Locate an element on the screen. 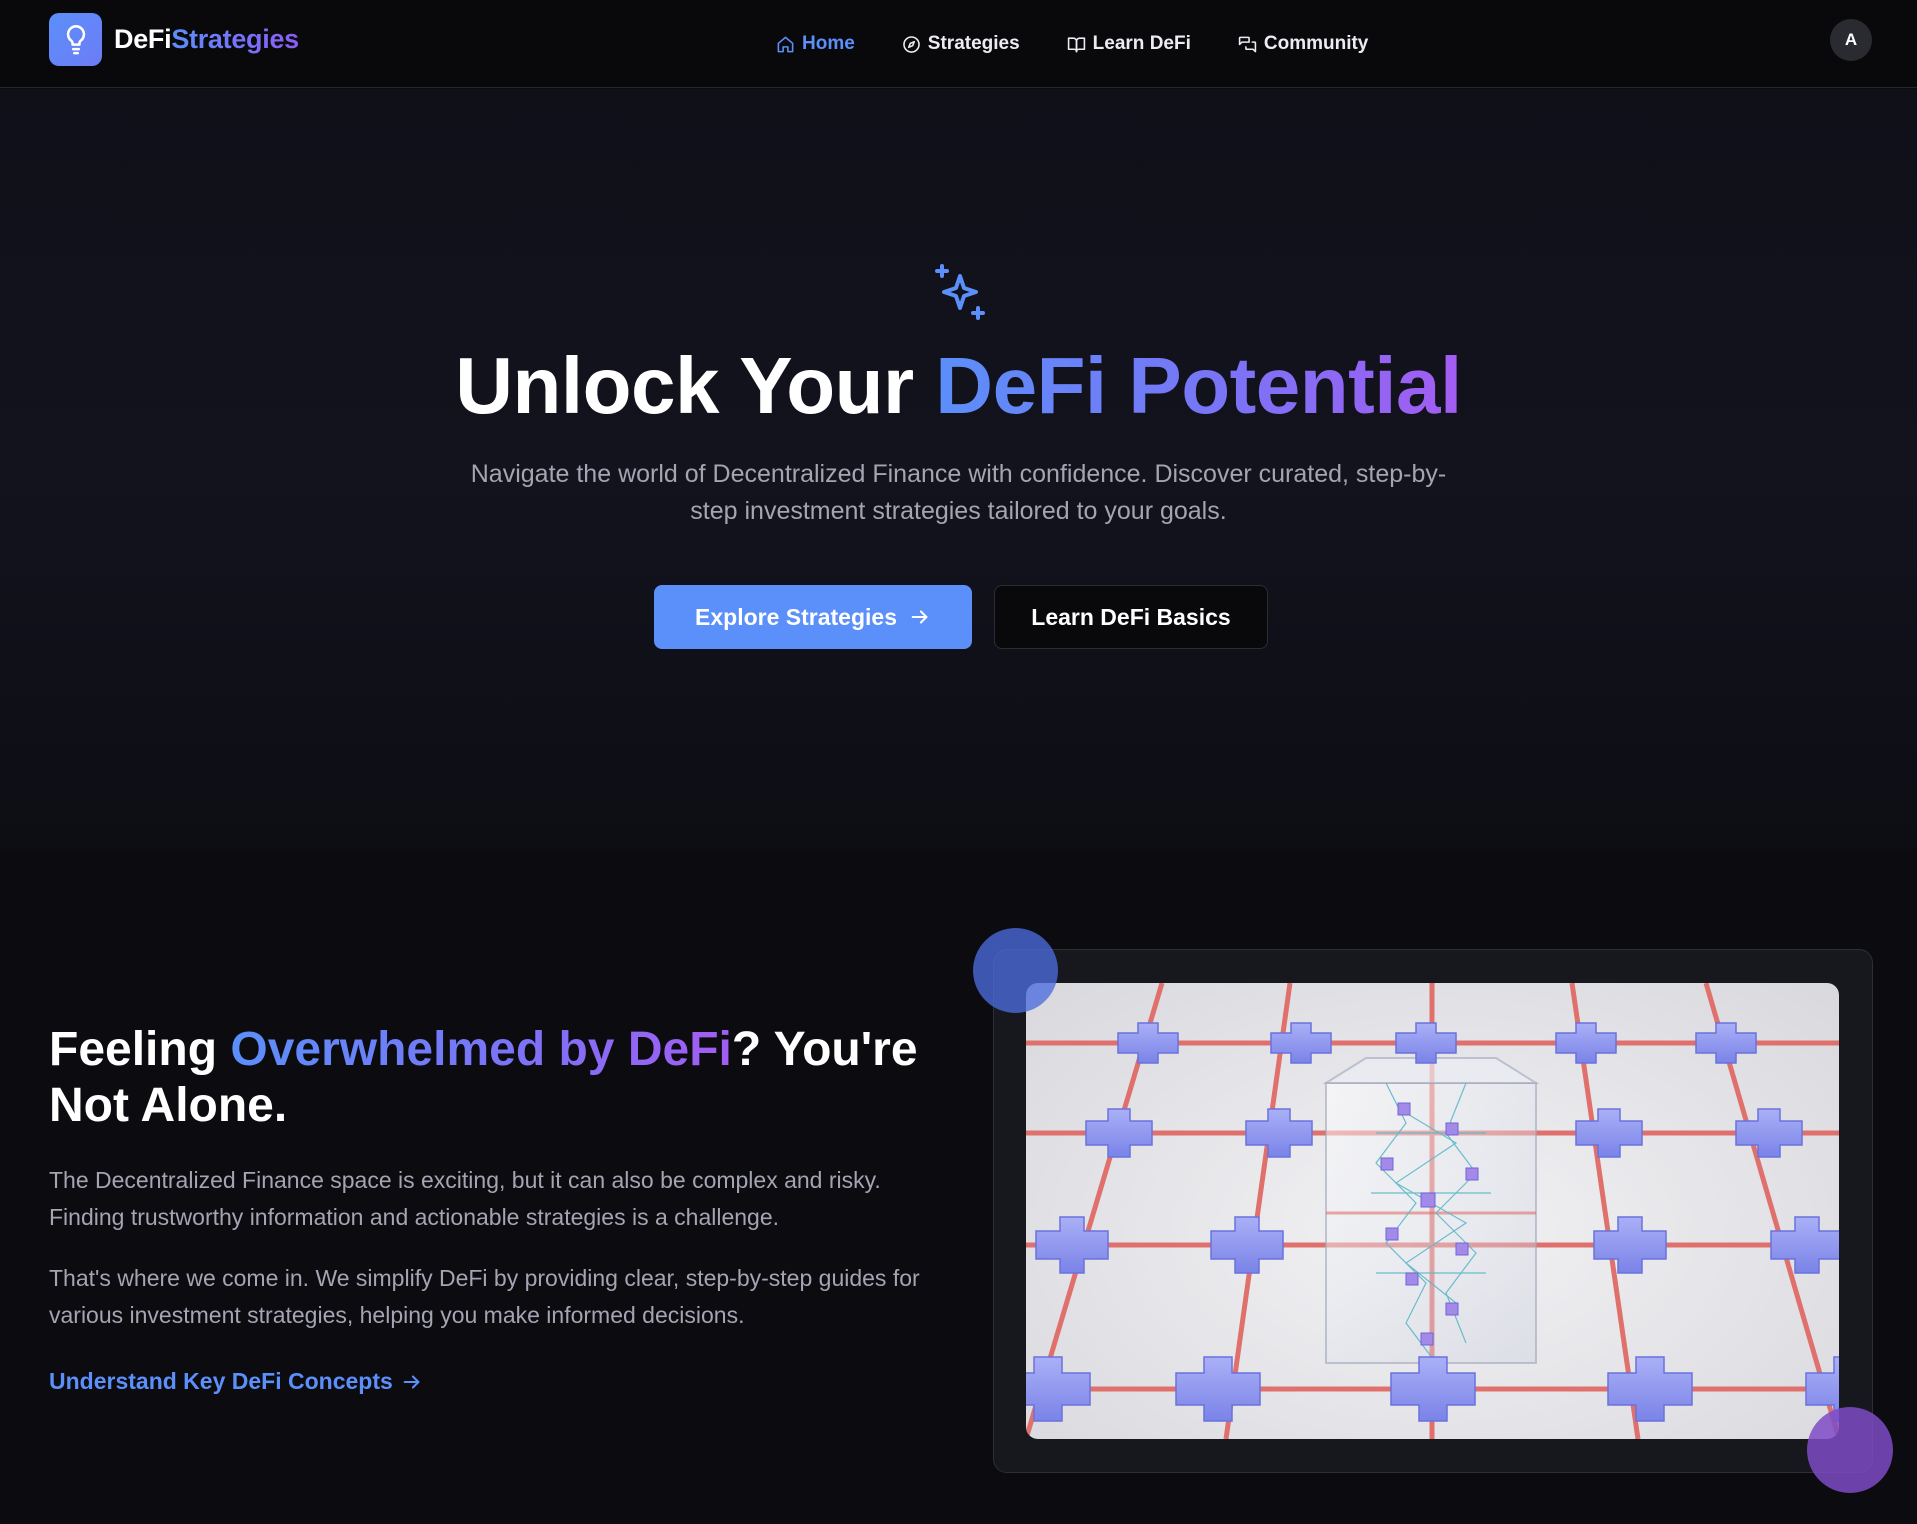 The image size is (1917, 1524). home-icon is located at coordinates (785, 44).